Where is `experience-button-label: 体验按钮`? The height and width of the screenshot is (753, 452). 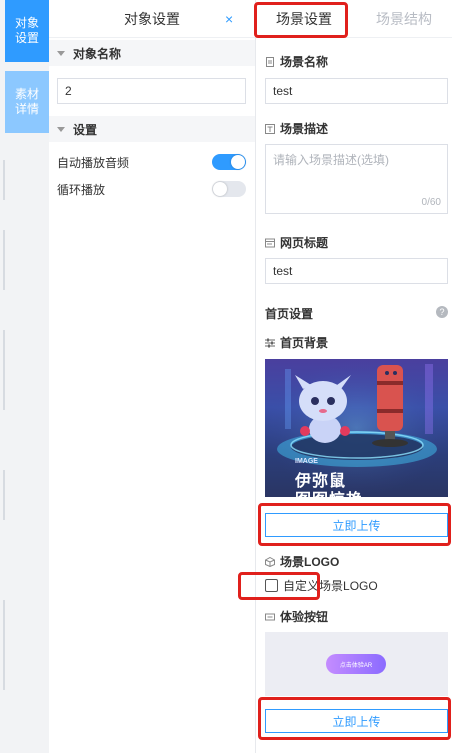
experience-button-label: 体验按钮 is located at coordinates (296, 616).